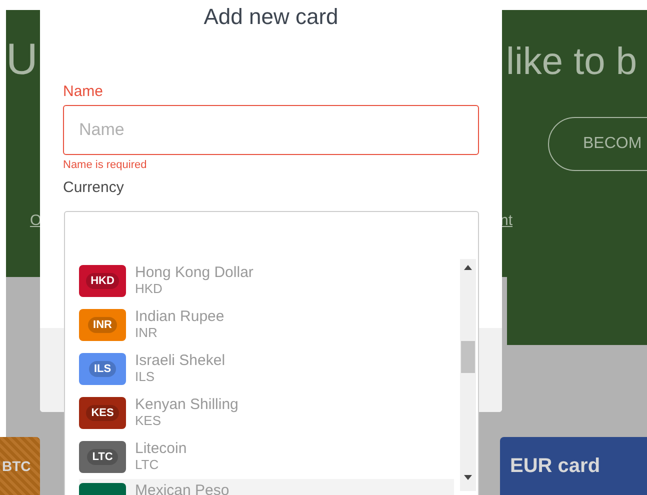  What do you see at coordinates (102, 281) in the screenshot?
I see `currency-badge: HKD` at bounding box center [102, 281].